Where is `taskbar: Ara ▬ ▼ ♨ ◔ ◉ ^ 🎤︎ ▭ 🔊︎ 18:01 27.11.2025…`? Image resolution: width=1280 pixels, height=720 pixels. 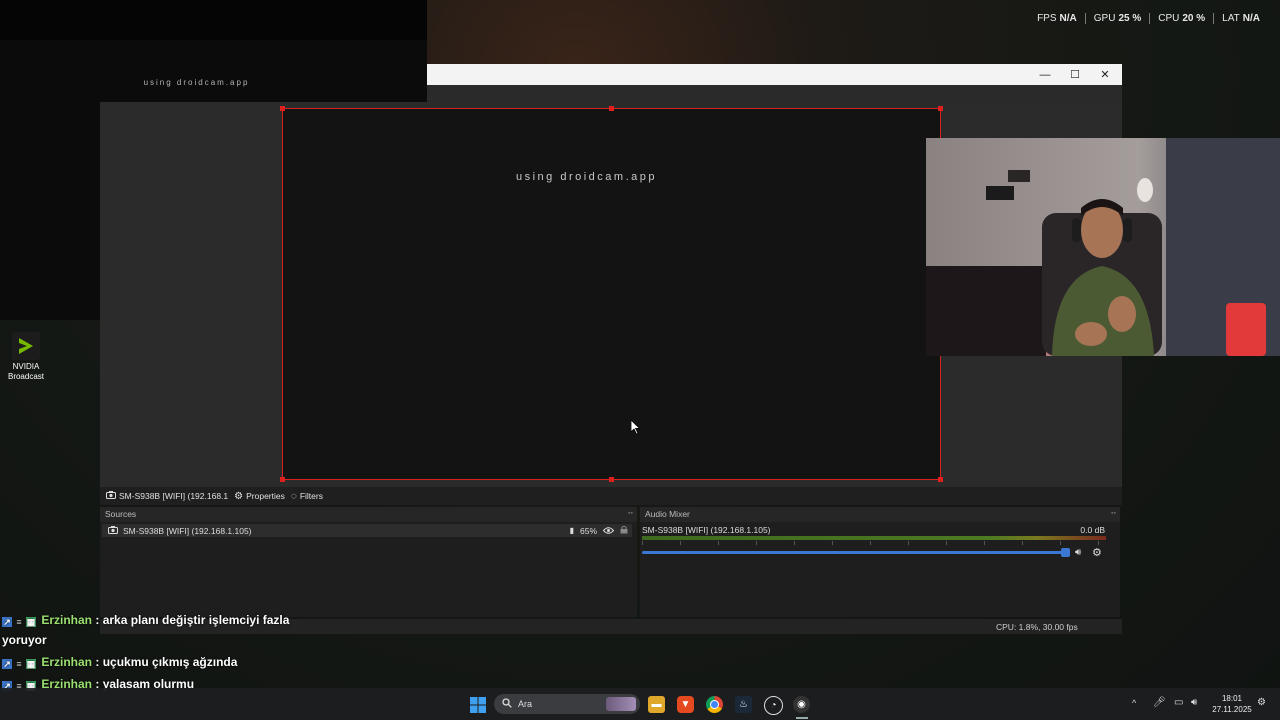 taskbar: Ara ▬ ▼ ♨ ◔ ◉ ^ 🎤︎ ▭ 🔊︎ 18:01 27.11.2025… is located at coordinates (640, 704).